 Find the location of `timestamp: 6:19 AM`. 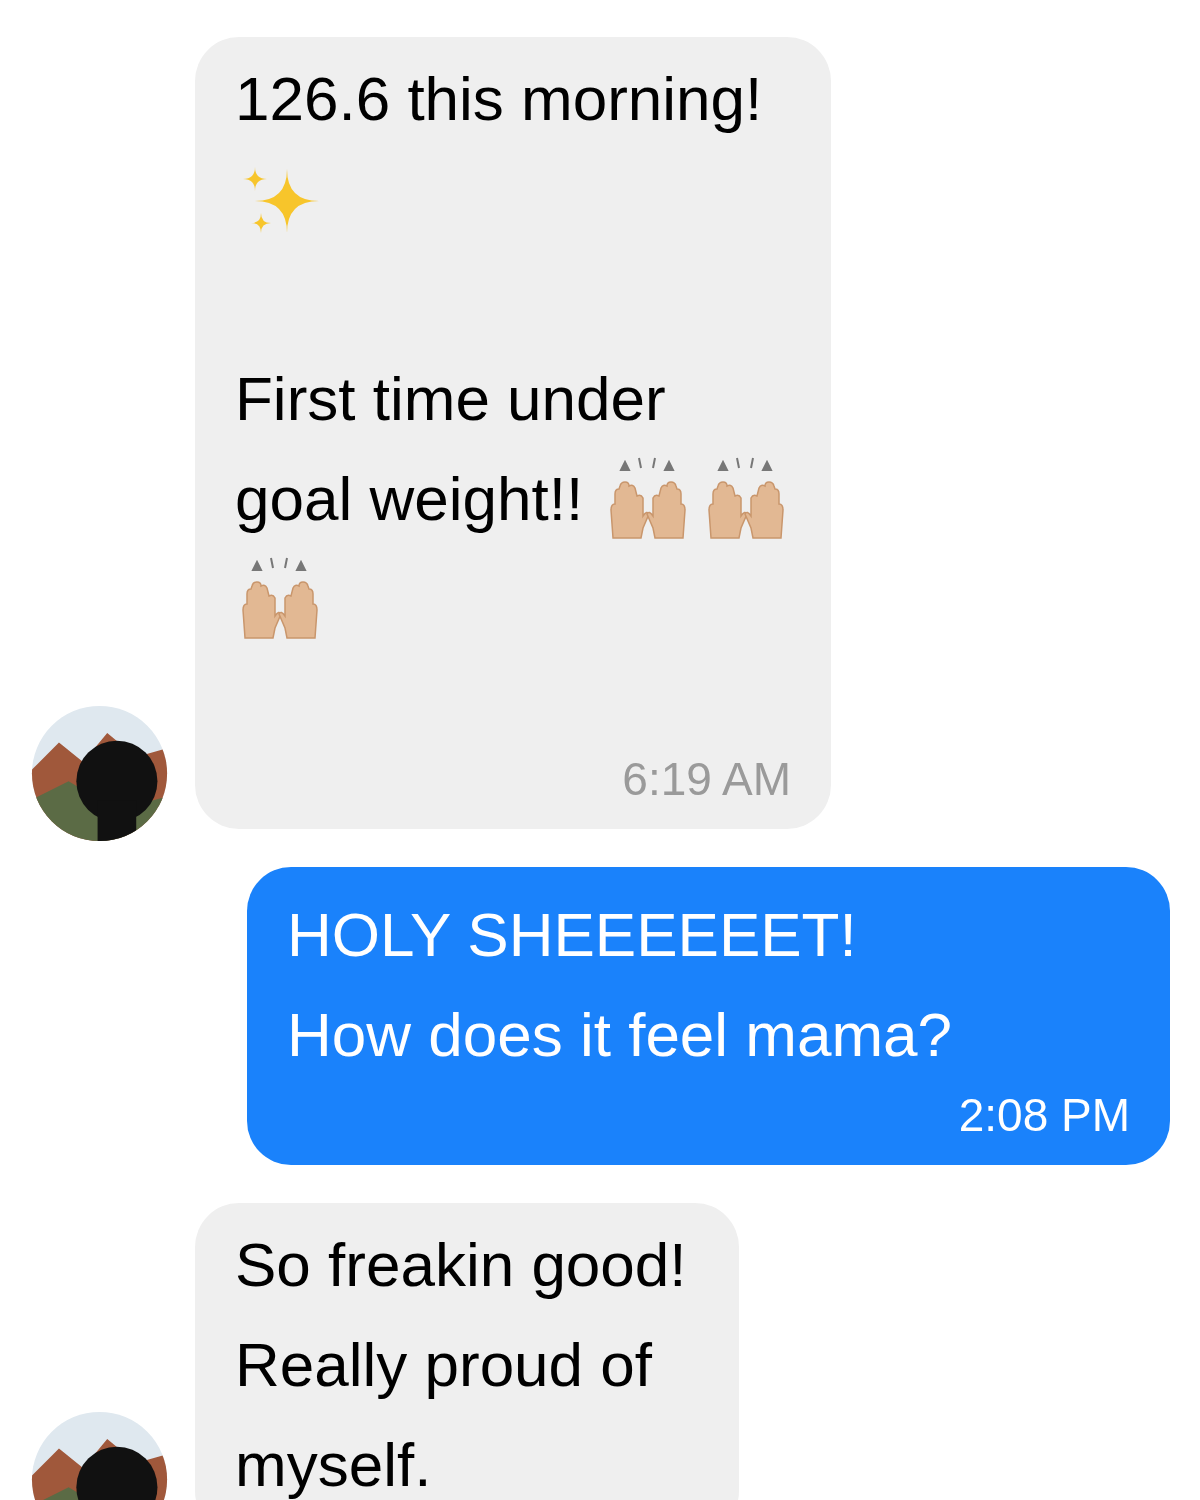

timestamp: 6:19 AM is located at coordinates (707, 779).